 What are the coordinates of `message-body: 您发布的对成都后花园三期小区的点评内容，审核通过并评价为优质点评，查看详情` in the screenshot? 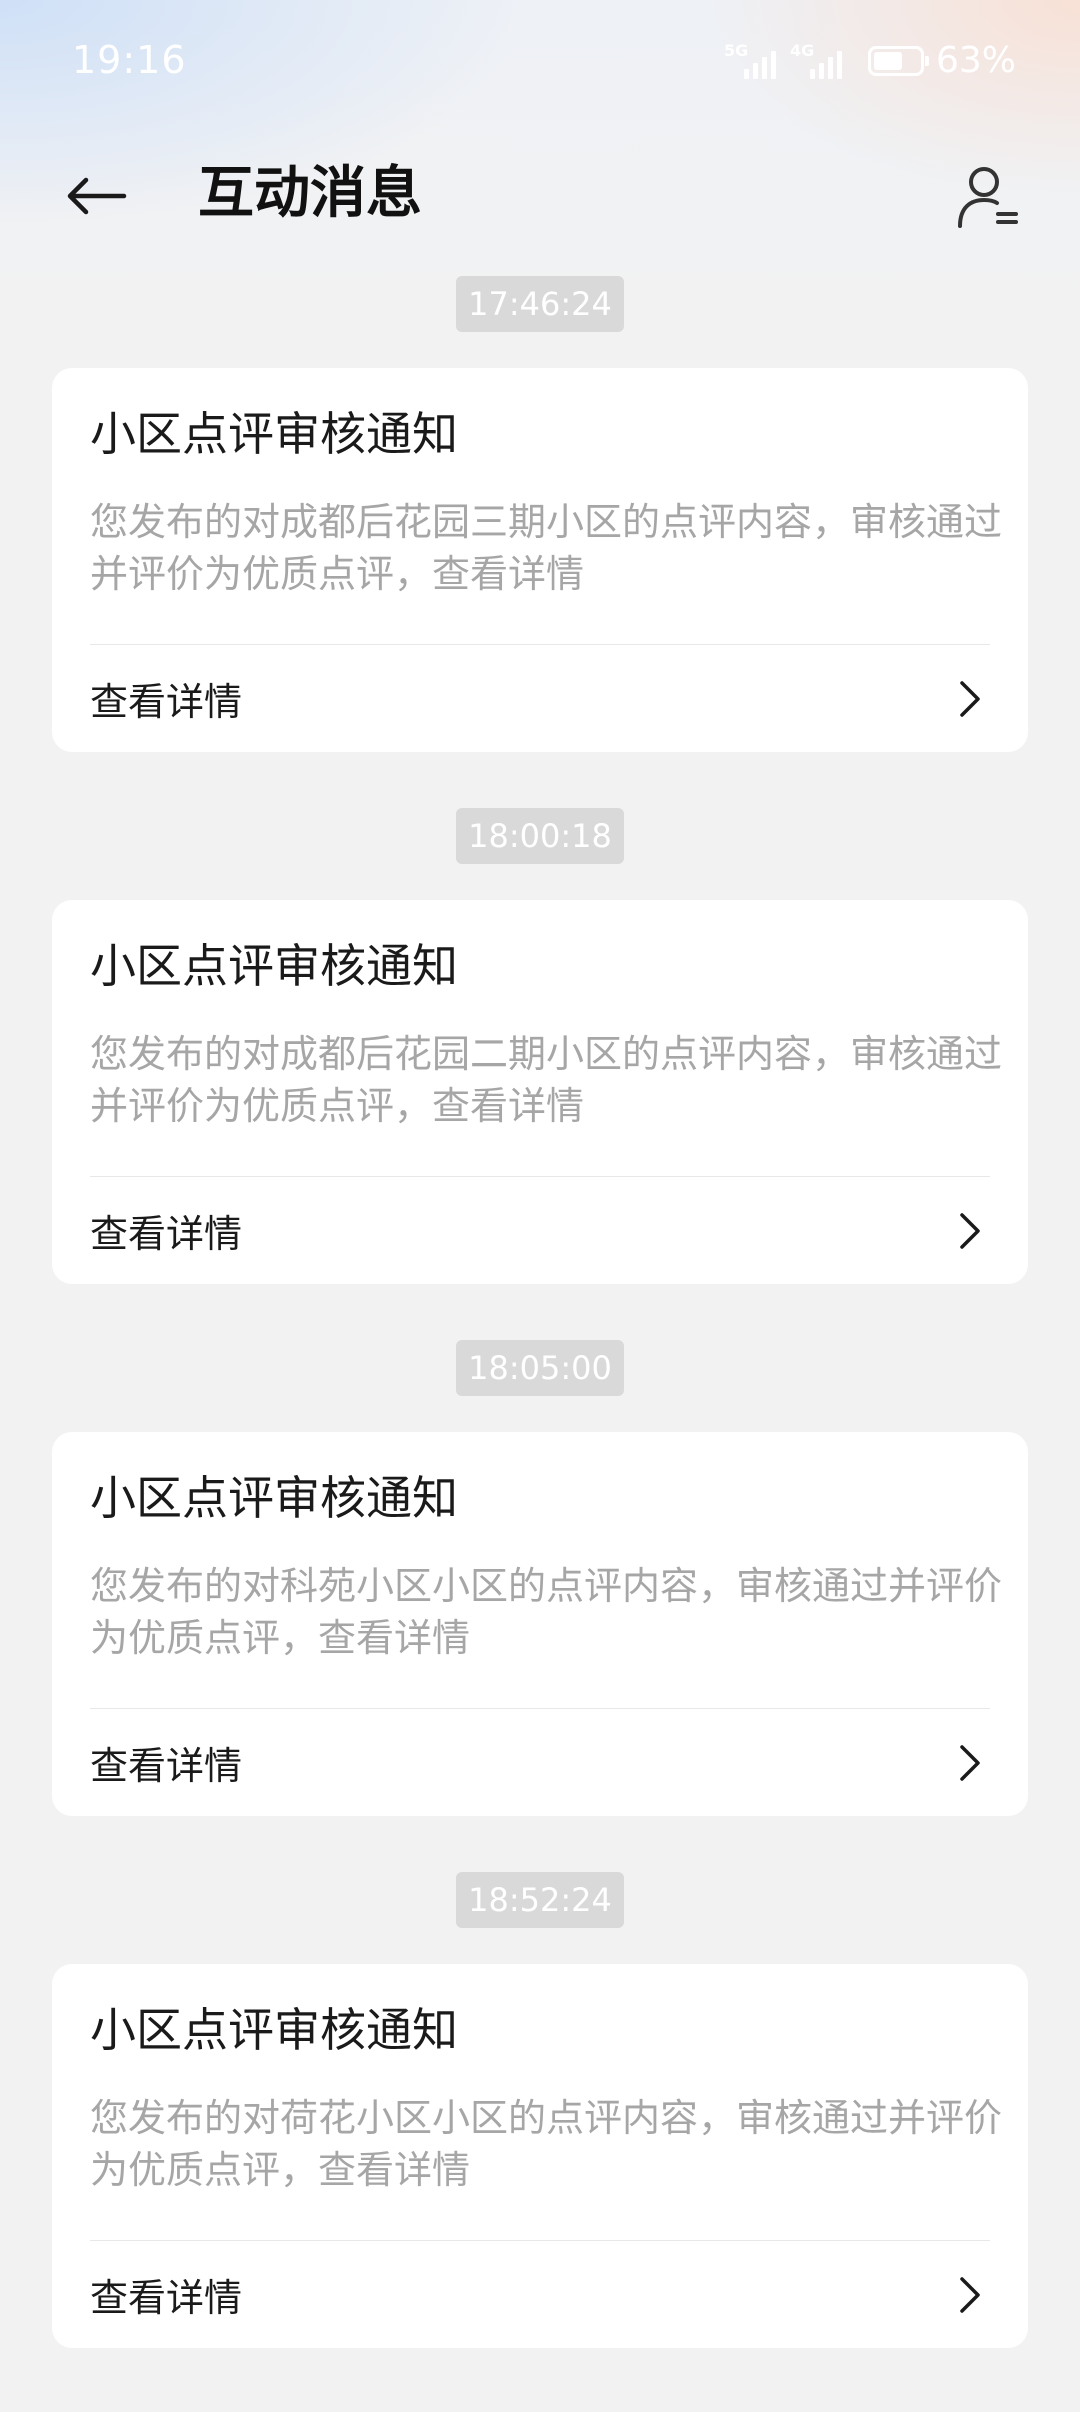 It's located at (546, 548).